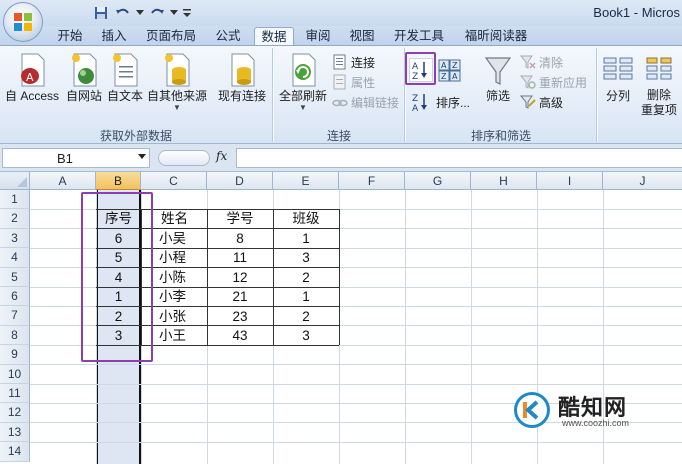 The height and width of the screenshot is (464, 682). What do you see at coordinates (118, 181) in the screenshot?
I see `column-header-b: B` at bounding box center [118, 181].